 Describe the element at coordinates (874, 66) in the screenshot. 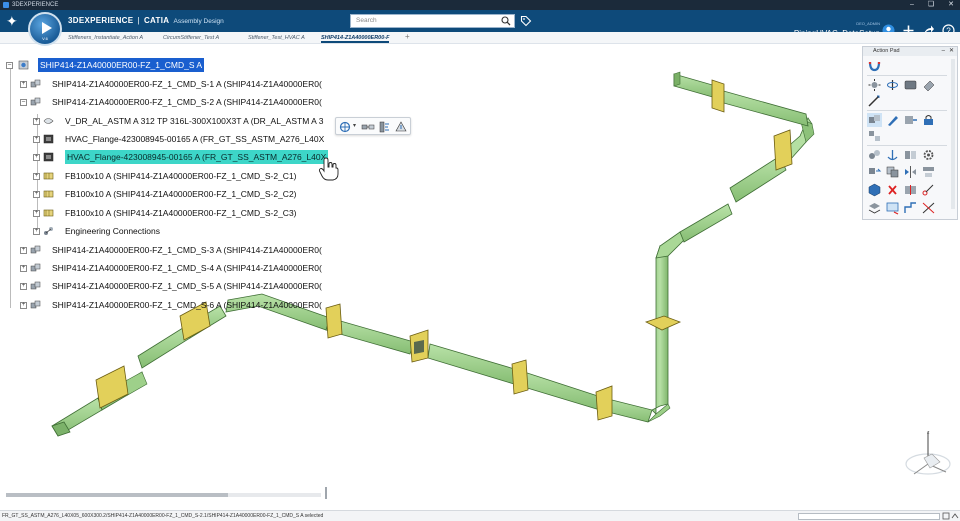

I see `magnet-icon` at that location.